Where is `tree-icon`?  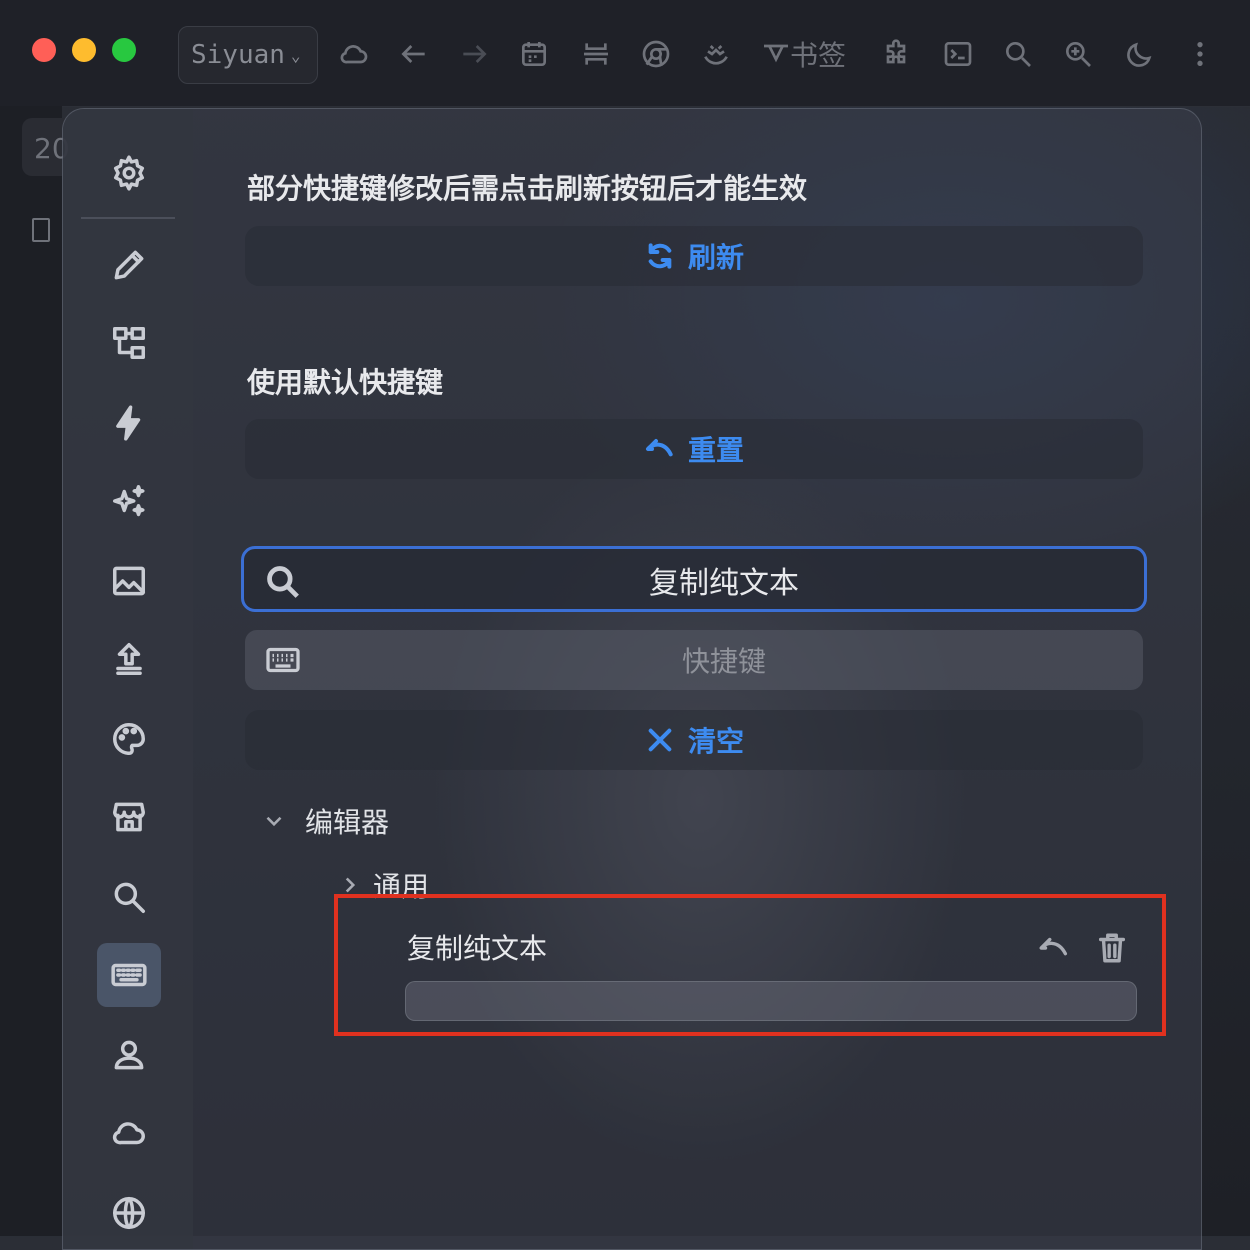 tree-icon is located at coordinates (129, 343).